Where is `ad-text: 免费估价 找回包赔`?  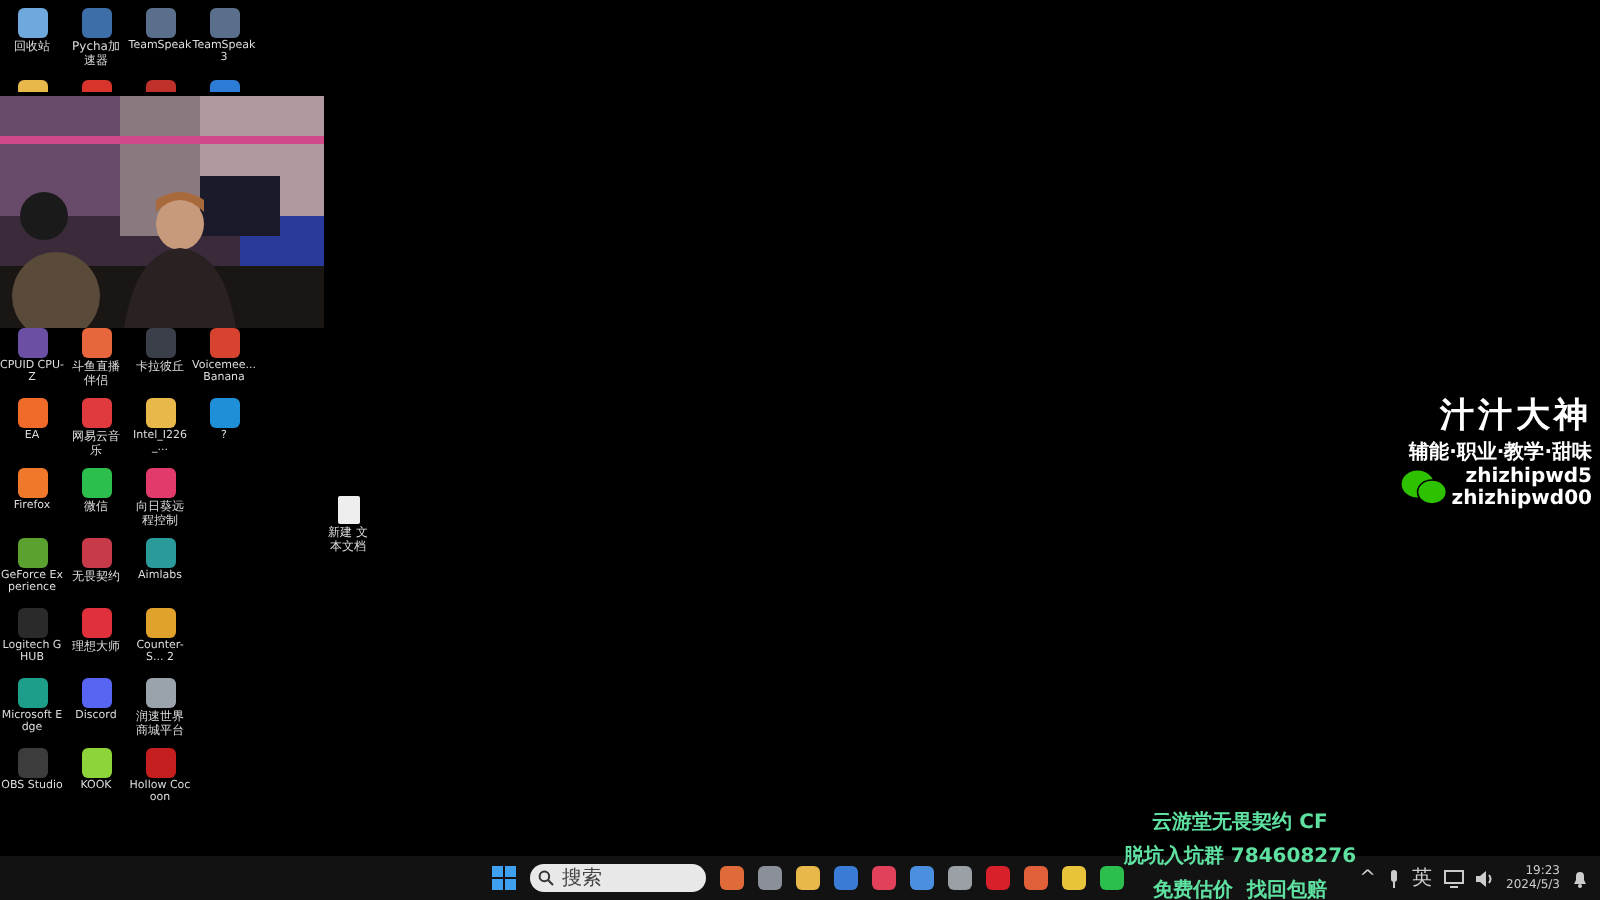 ad-text: 免费估价 找回包赔 is located at coordinates (1240, 888).